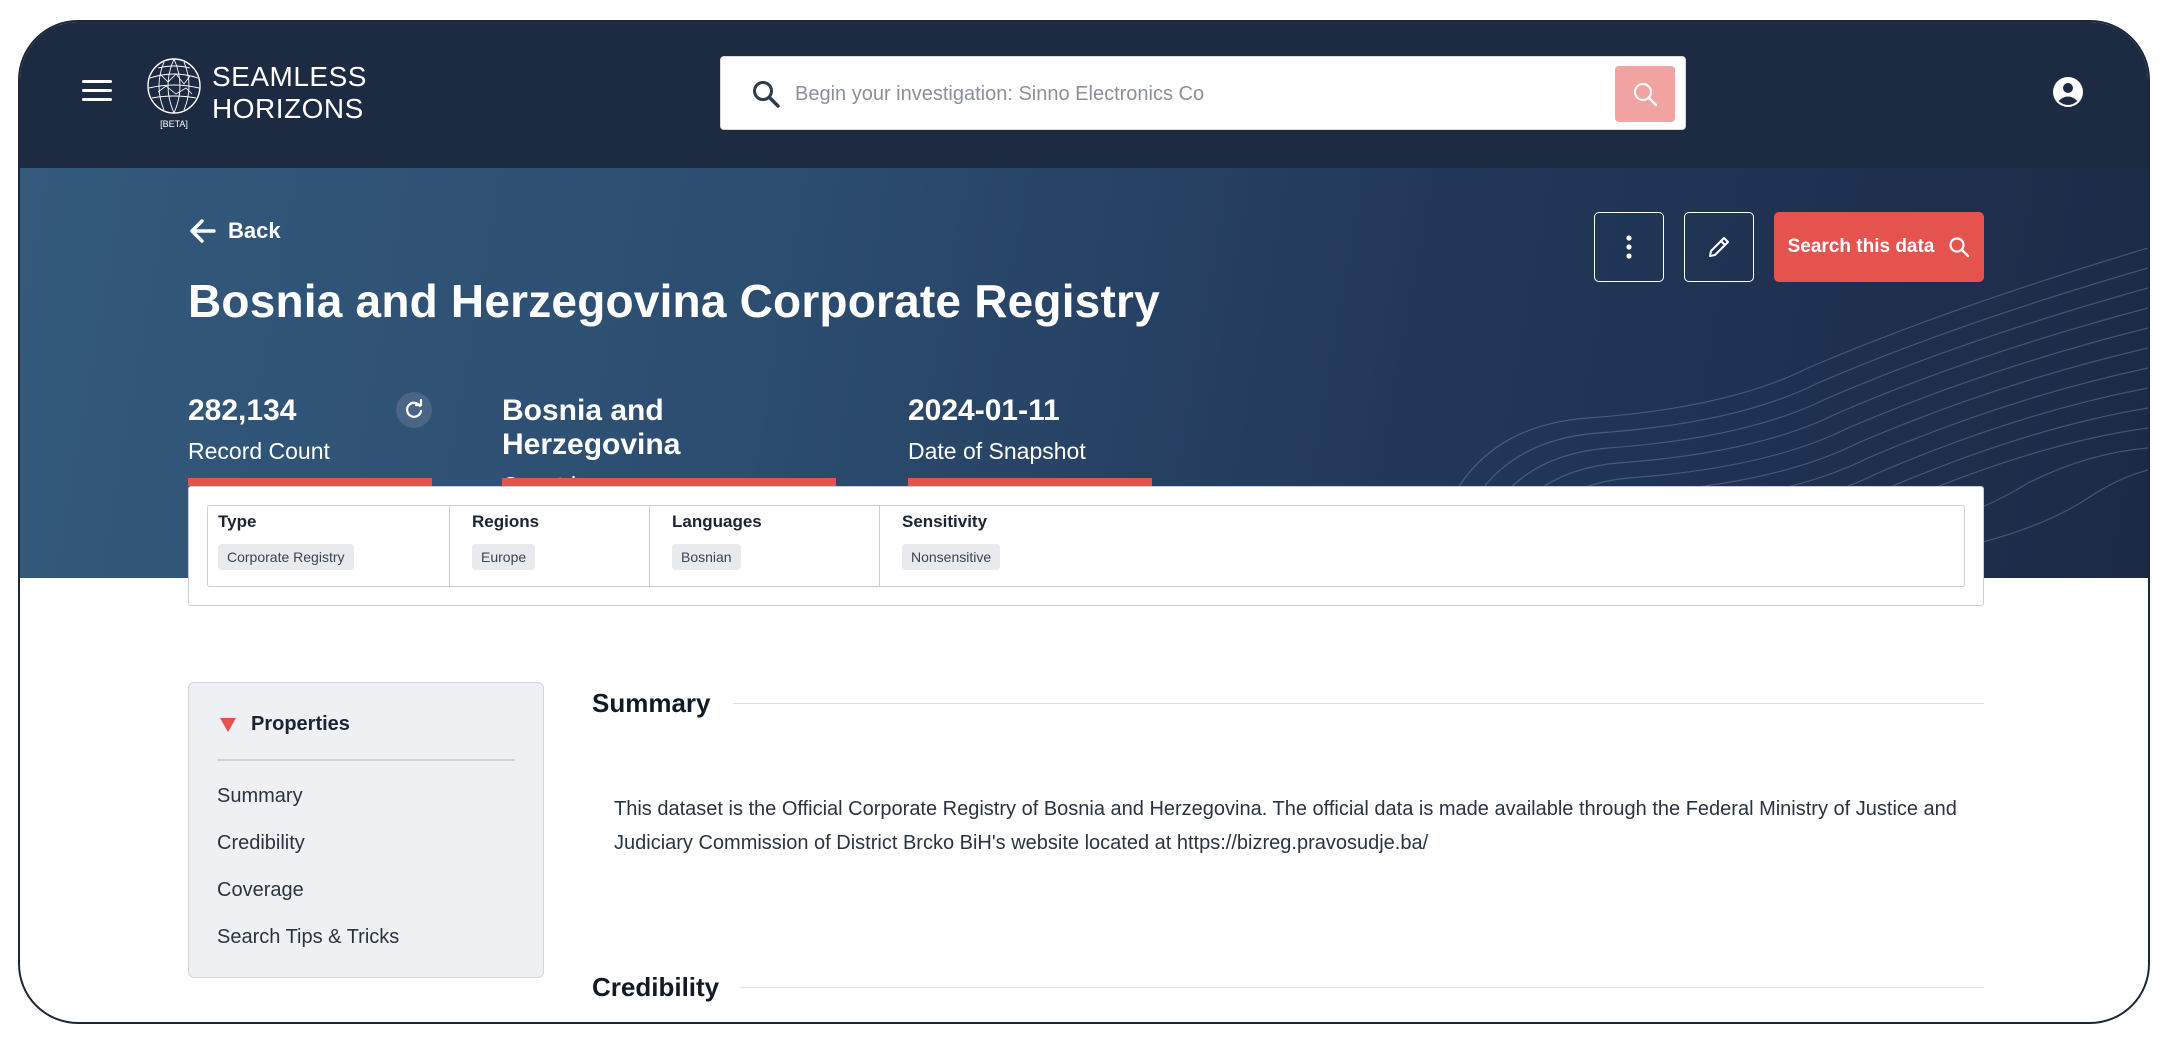 This screenshot has height=1050, width=2168. Describe the element at coordinates (945, 521) in the screenshot. I see `meta-sensitivity-header: Sensitivity` at that location.